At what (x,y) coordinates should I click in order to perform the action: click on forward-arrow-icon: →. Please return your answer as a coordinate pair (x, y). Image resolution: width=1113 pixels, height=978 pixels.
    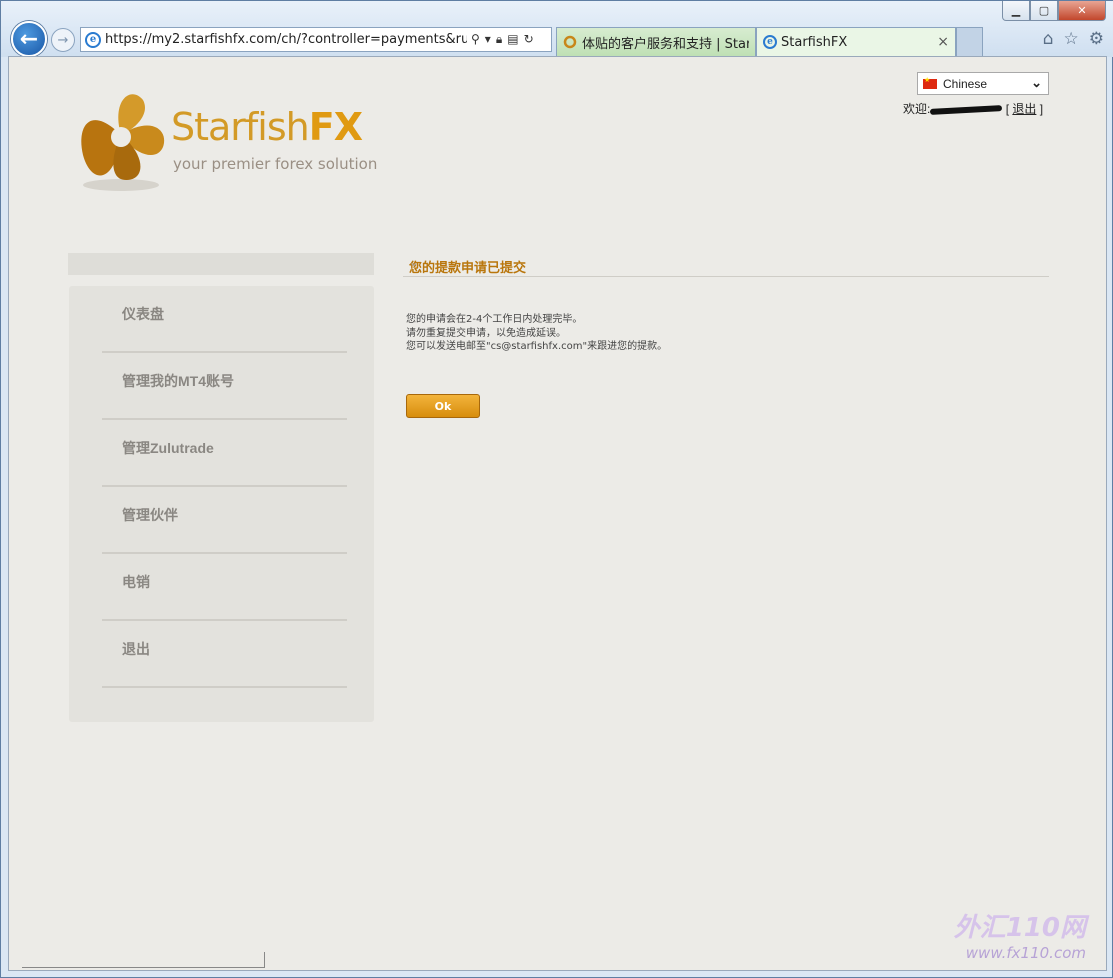
    Looking at the image, I should click on (63, 40).